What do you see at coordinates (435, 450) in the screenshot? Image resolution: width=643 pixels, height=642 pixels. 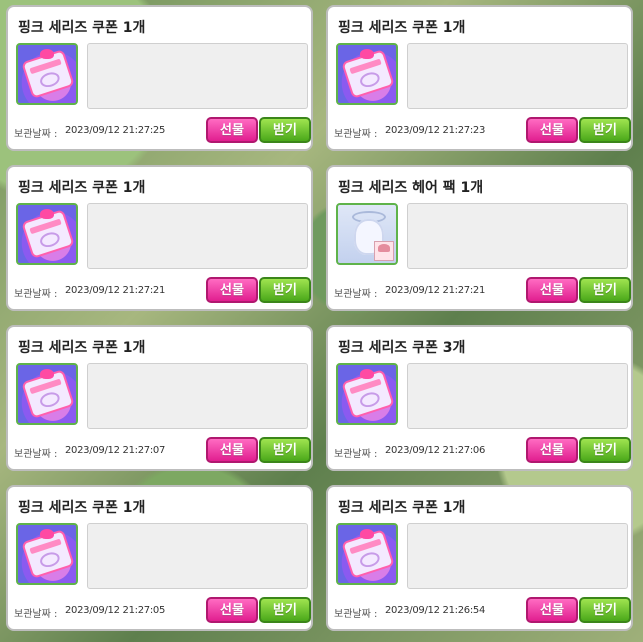 I see `storage-date: 2023/09/12 21:27:06` at bounding box center [435, 450].